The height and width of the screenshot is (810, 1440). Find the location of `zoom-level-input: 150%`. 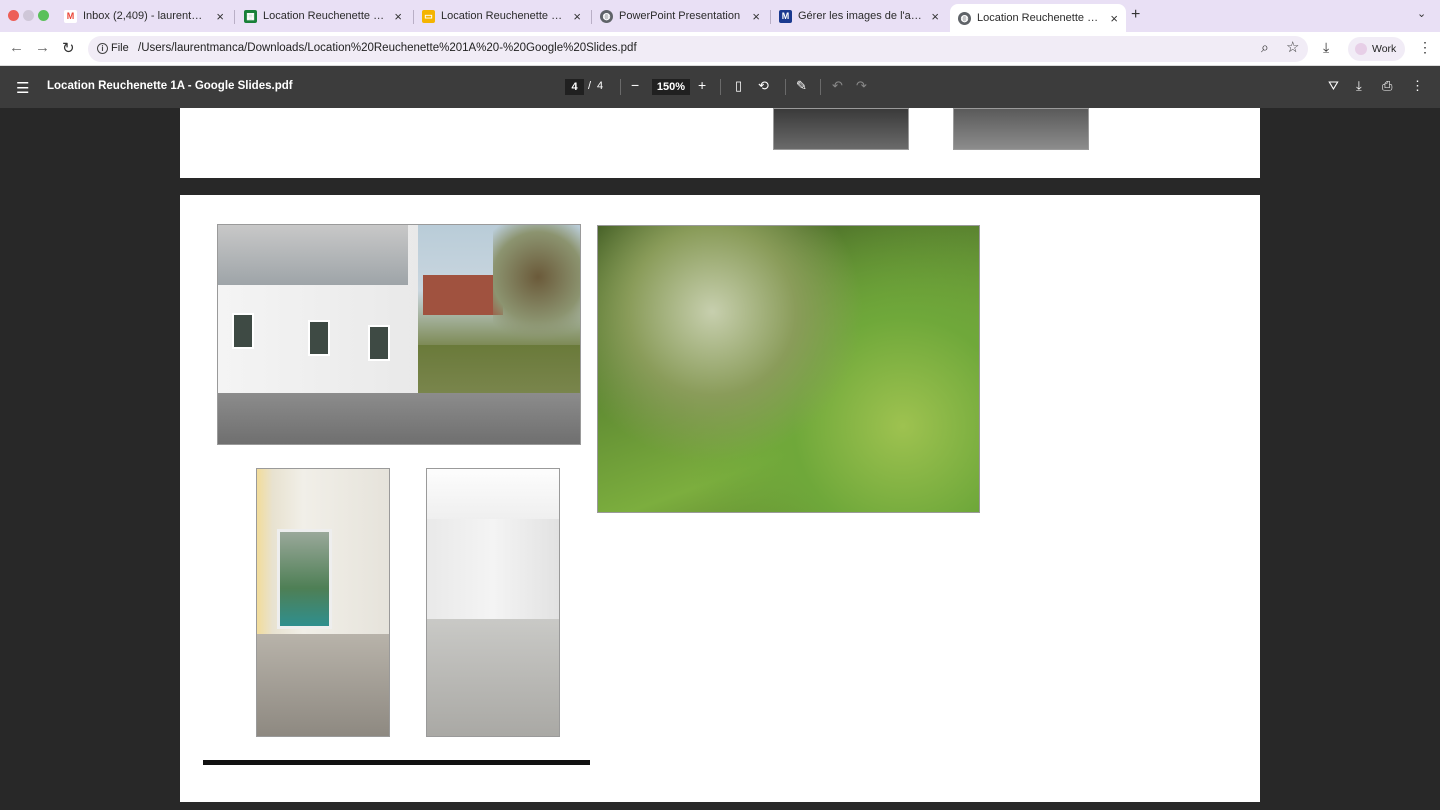

zoom-level-input: 150% is located at coordinates (671, 87).